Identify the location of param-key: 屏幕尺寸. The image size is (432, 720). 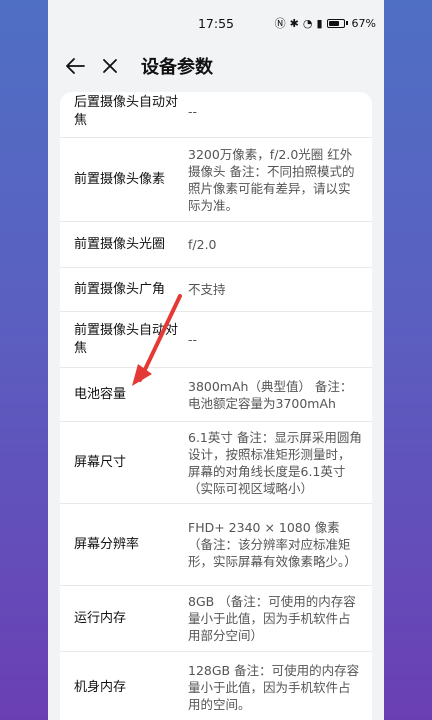
(100, 462).